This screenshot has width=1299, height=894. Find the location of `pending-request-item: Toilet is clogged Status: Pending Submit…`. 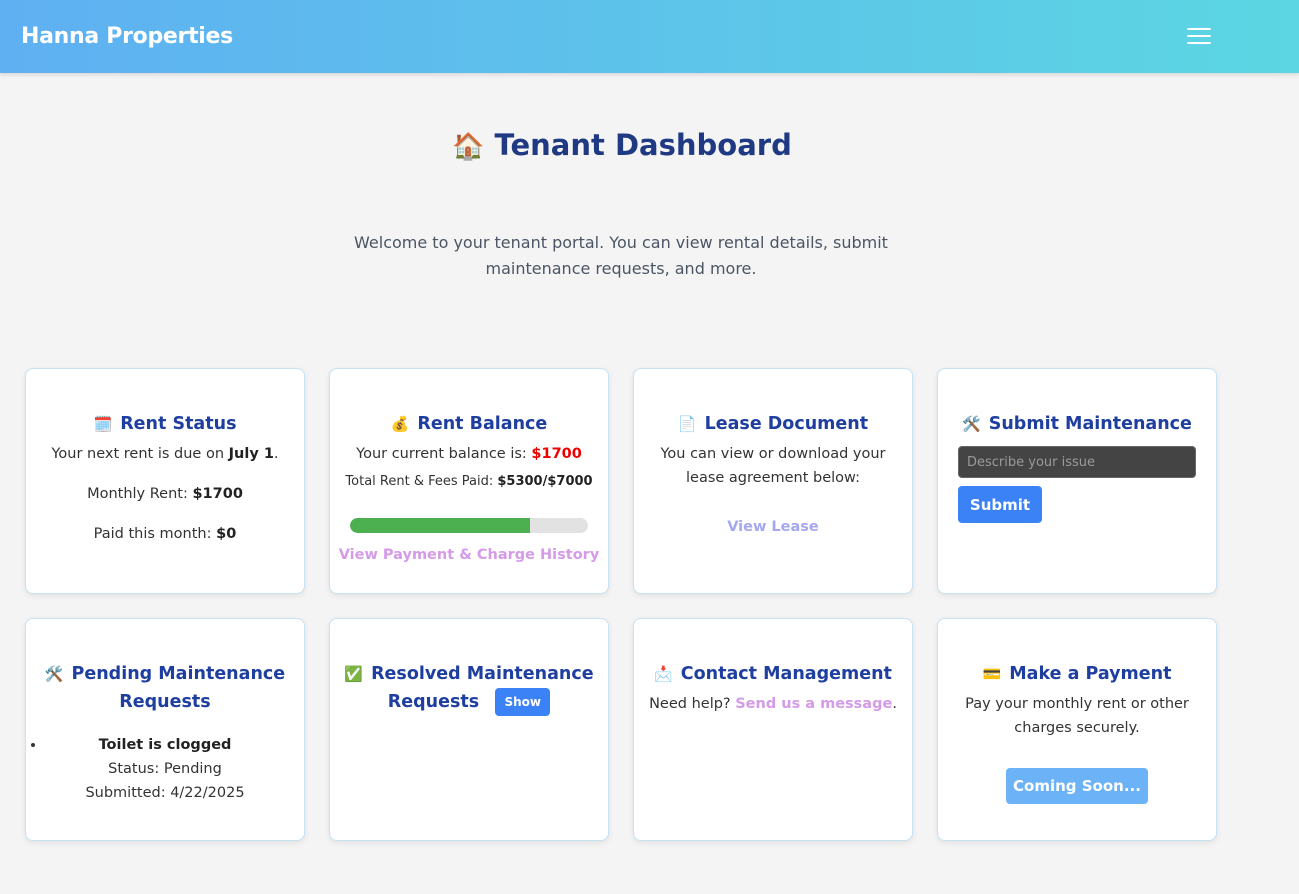

pending-request-item: Toilet is clogged Status: Pending Submit… is located at coordinates (165, 769).